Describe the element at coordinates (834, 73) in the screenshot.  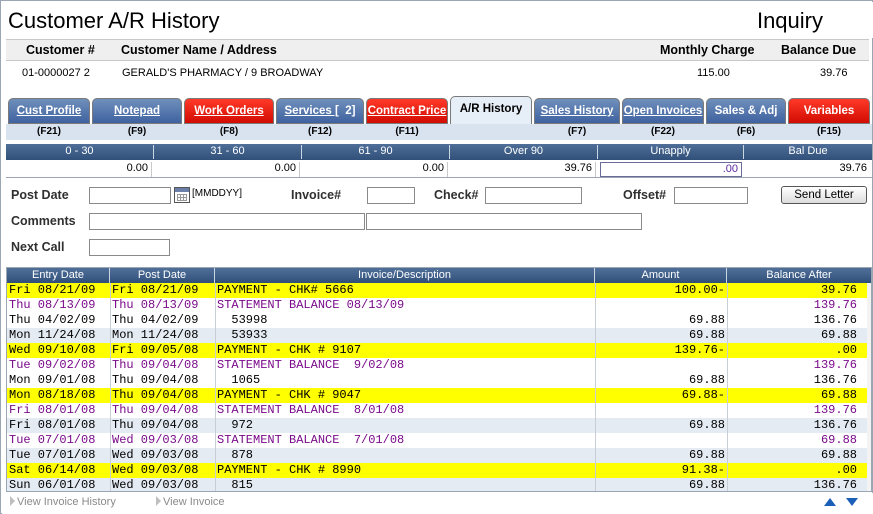
I see `balance-due-value: 39.76` at that location.